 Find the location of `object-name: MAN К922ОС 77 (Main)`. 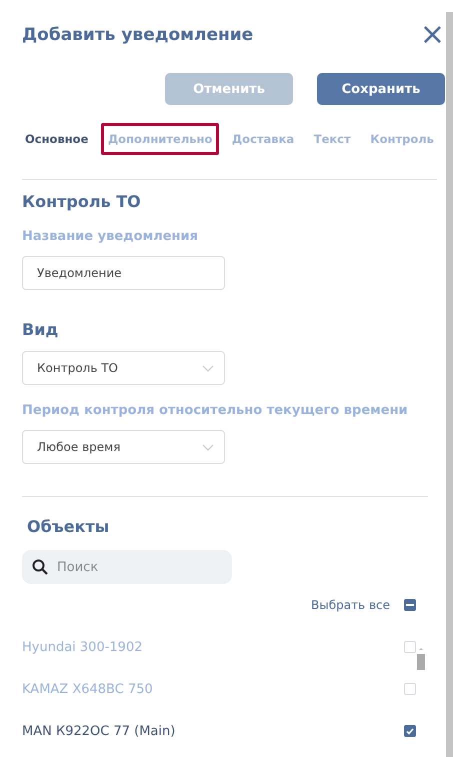

object-name: MAN К922ОС 77 (Main) is located at coordinates (99, 731).